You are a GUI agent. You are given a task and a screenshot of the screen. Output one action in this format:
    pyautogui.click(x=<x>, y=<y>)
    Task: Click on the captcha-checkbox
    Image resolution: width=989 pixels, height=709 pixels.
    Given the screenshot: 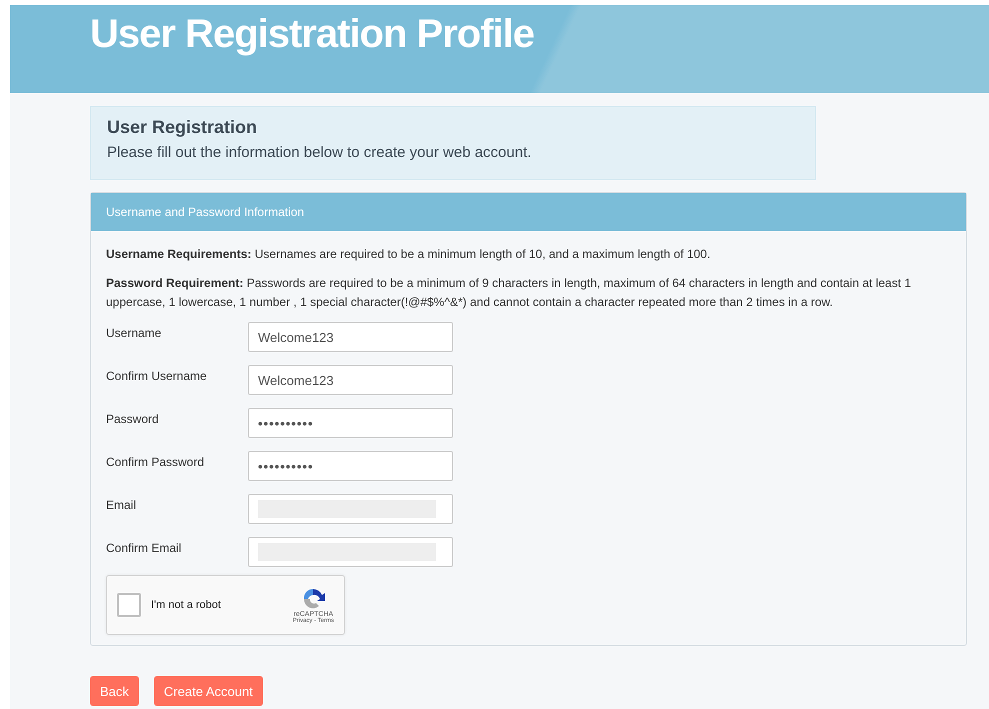 What is the action you would take?
    pyautogui.click(x=129, y=605)
    